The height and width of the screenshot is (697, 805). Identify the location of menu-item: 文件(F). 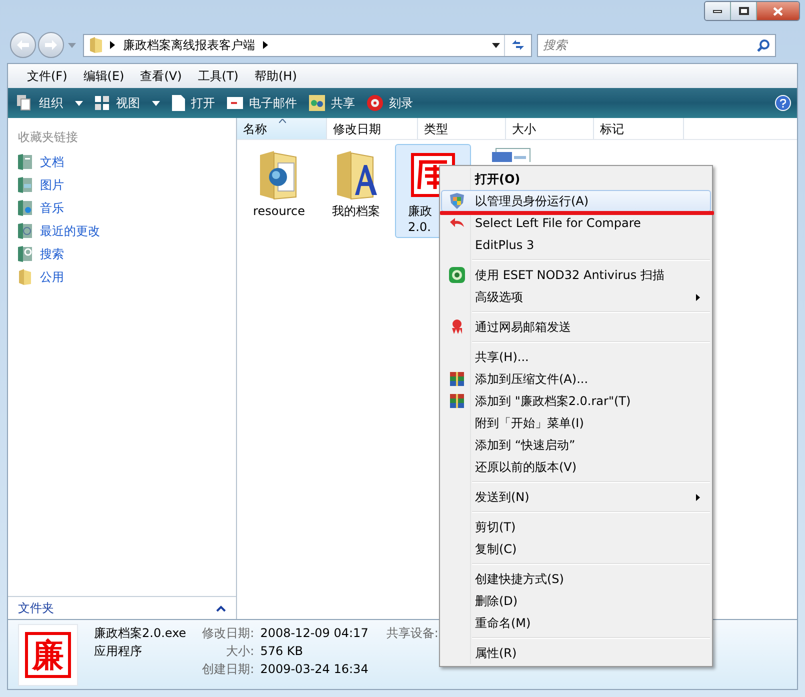
(47, 76).